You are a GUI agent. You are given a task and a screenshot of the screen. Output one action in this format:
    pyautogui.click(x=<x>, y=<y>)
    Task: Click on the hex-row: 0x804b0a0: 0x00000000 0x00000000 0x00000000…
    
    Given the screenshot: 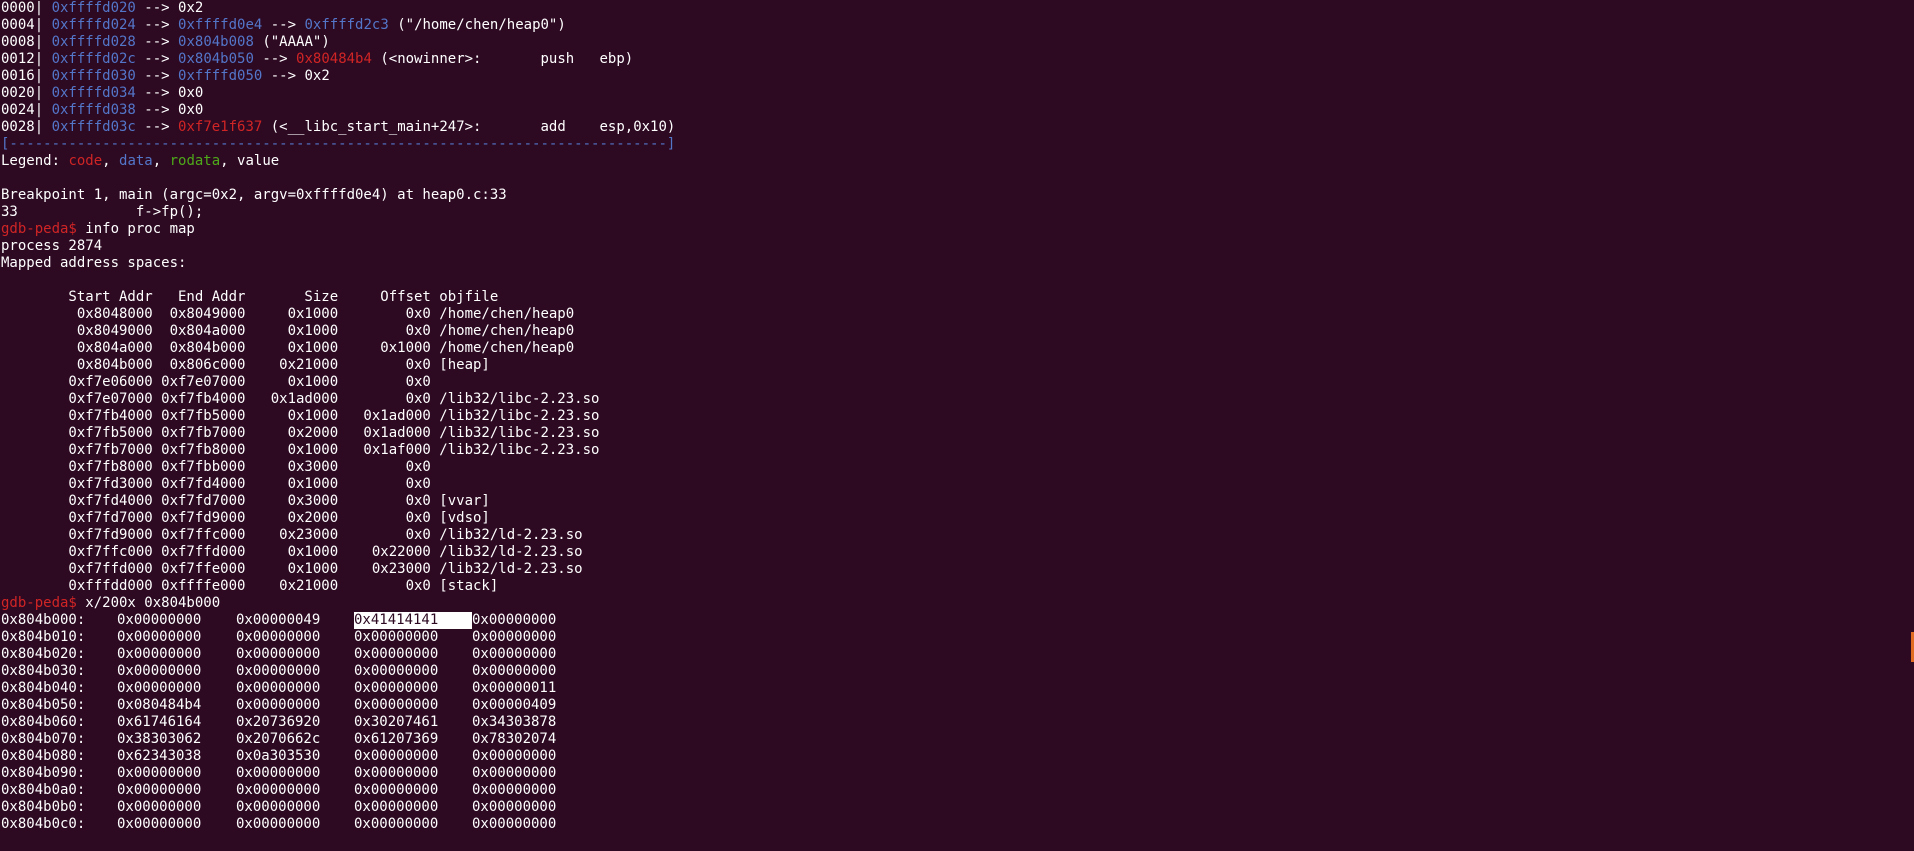 What is the action you would take?
    pyautogui.click(x=350, y=790)
    